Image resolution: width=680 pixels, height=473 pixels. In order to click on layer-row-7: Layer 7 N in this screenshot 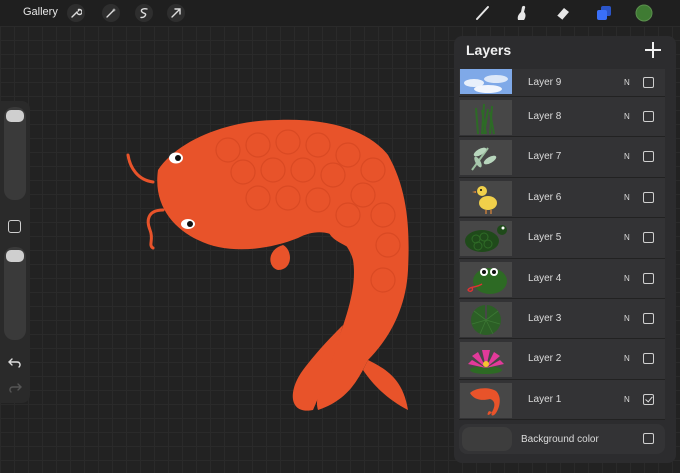, I will do `click(562, 157)`.